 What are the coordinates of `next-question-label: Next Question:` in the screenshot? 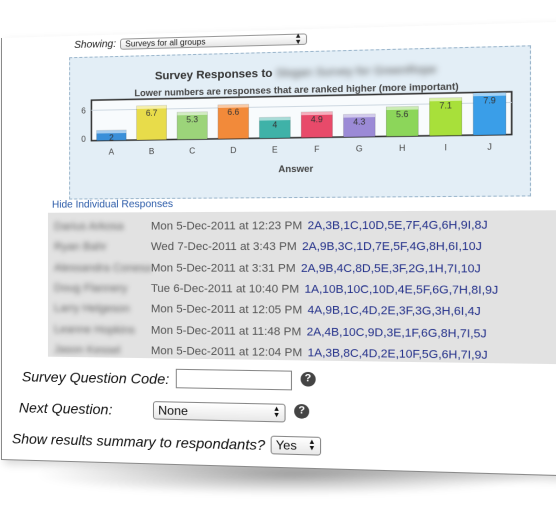 It's located at (65, 408).